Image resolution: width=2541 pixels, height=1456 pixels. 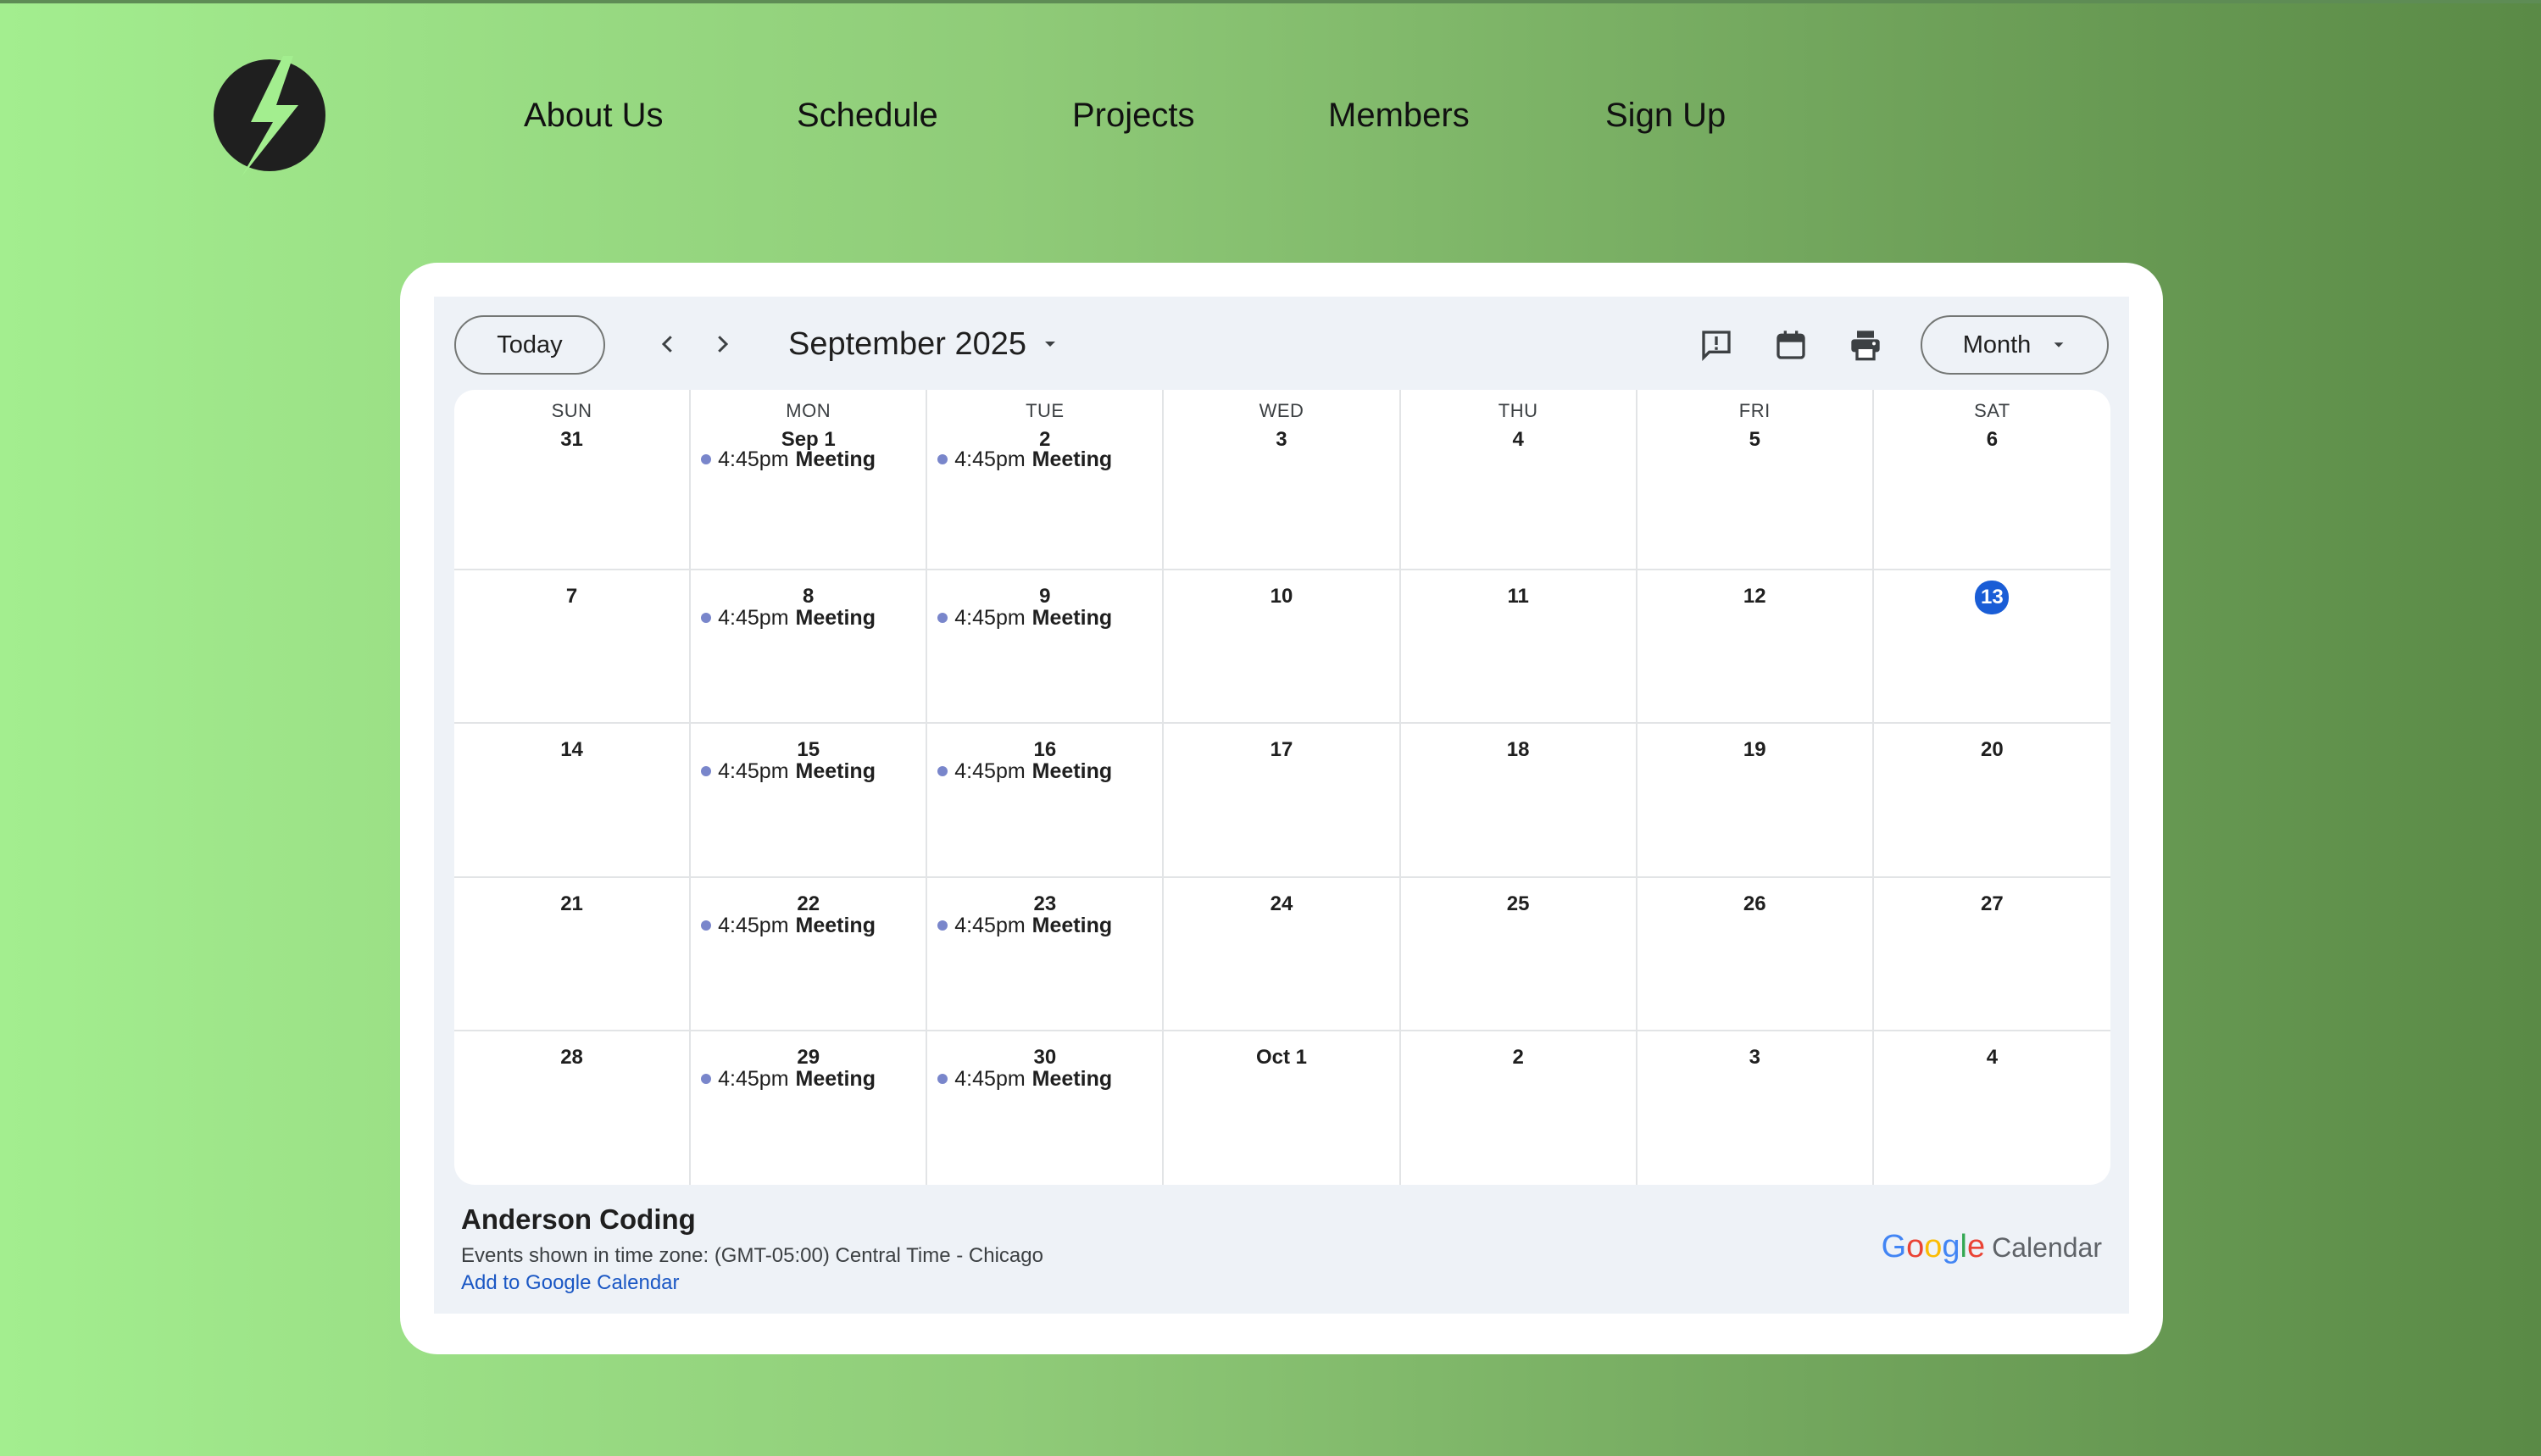 What do you see at coordinates (570, 1283) in the screenshot?
I see `add-to-google-calendar-link: Add to Google Calendar` at bounding box center [570, 1283].